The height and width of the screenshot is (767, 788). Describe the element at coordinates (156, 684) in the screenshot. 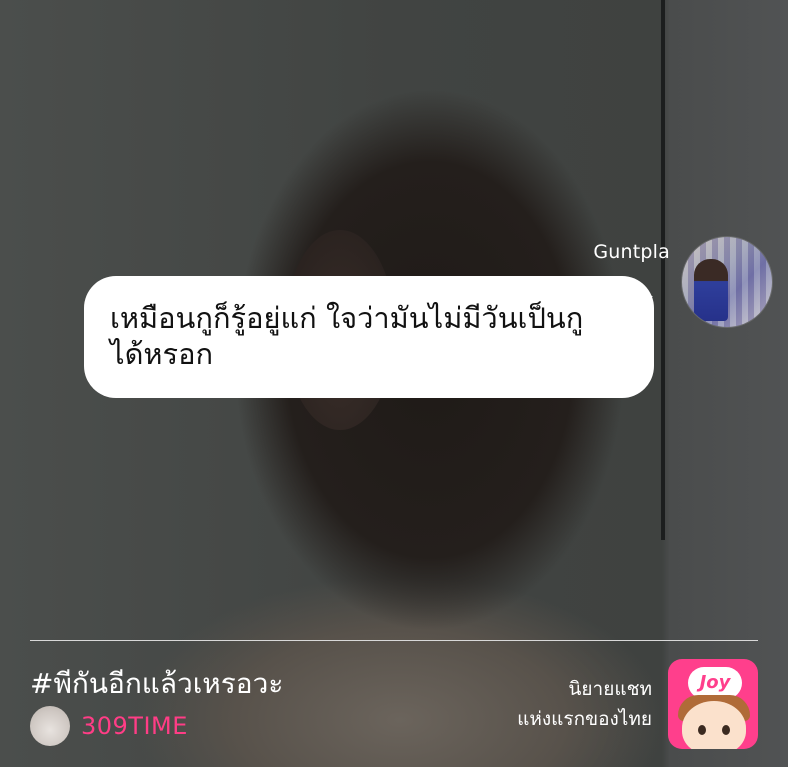

I see `story-hashtag: #พีกันอีกแล้วเหรอวะ` at that location.